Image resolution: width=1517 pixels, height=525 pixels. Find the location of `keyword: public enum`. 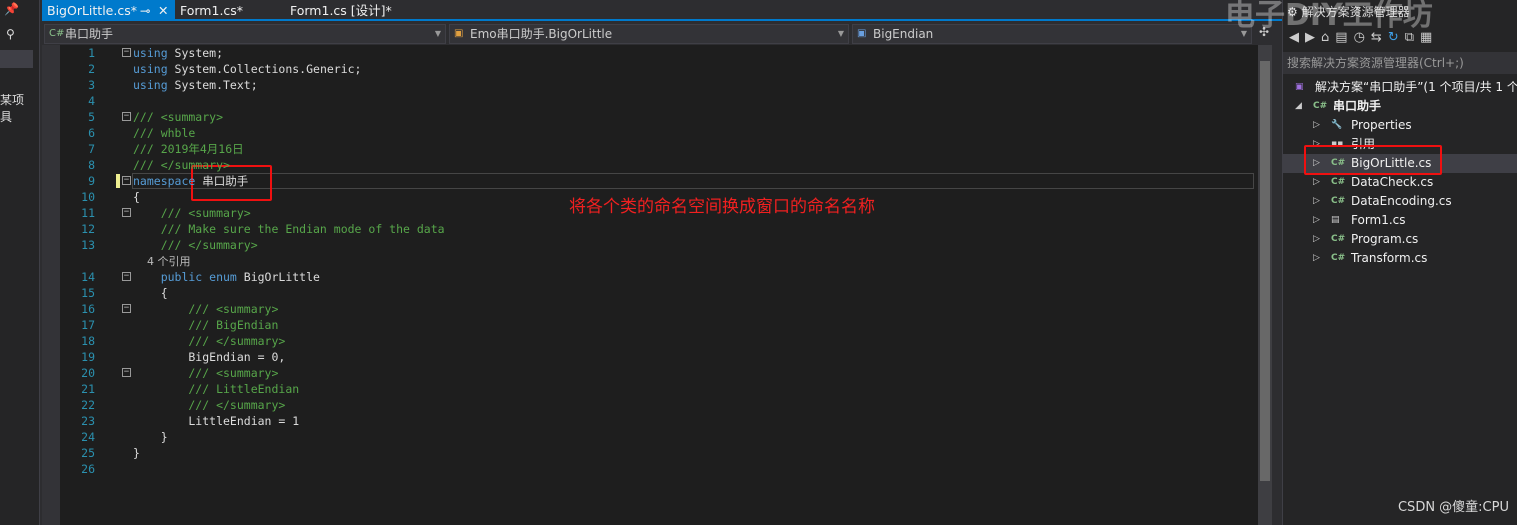

keyword: public enum is located at coordinates (188, 277).